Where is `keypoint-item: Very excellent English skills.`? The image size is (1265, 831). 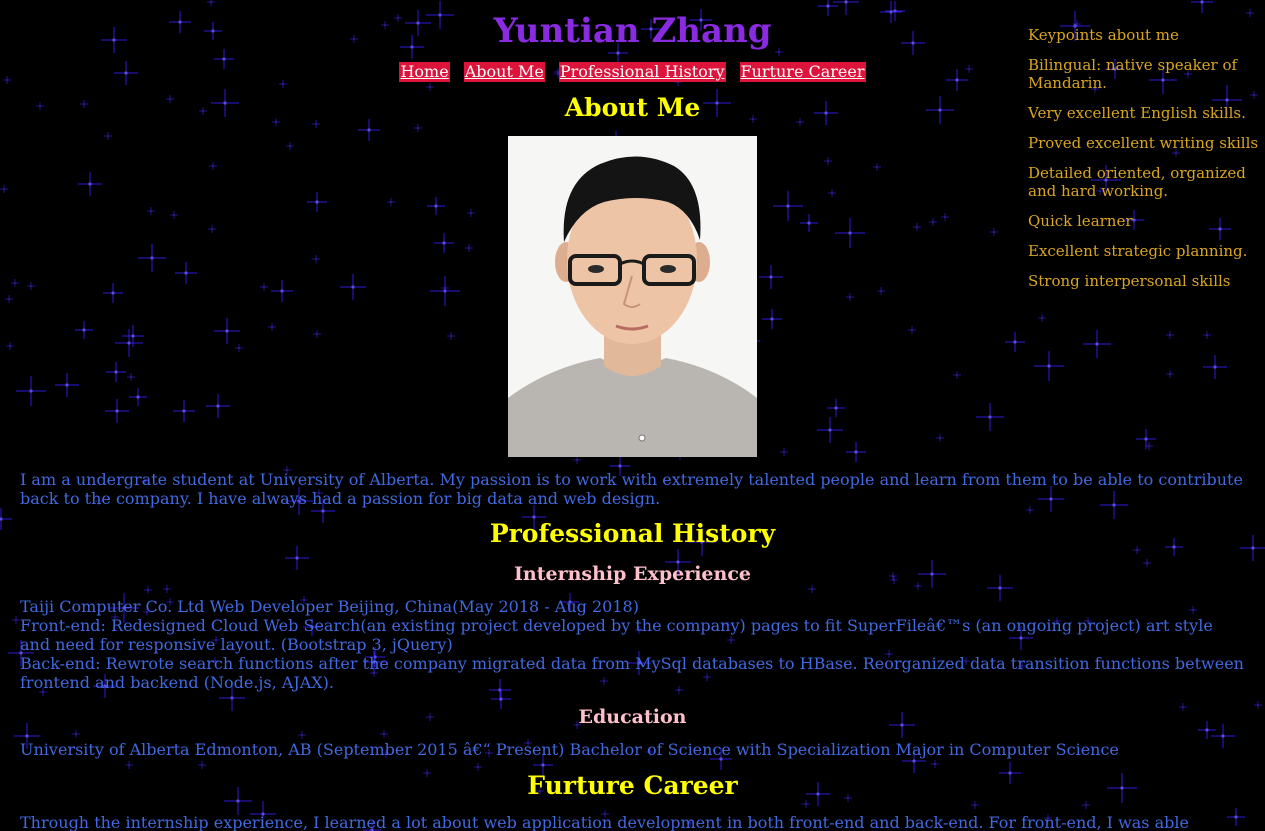
keypoint-item: Very excellent English skills. is located at coordinates (1137, 113).